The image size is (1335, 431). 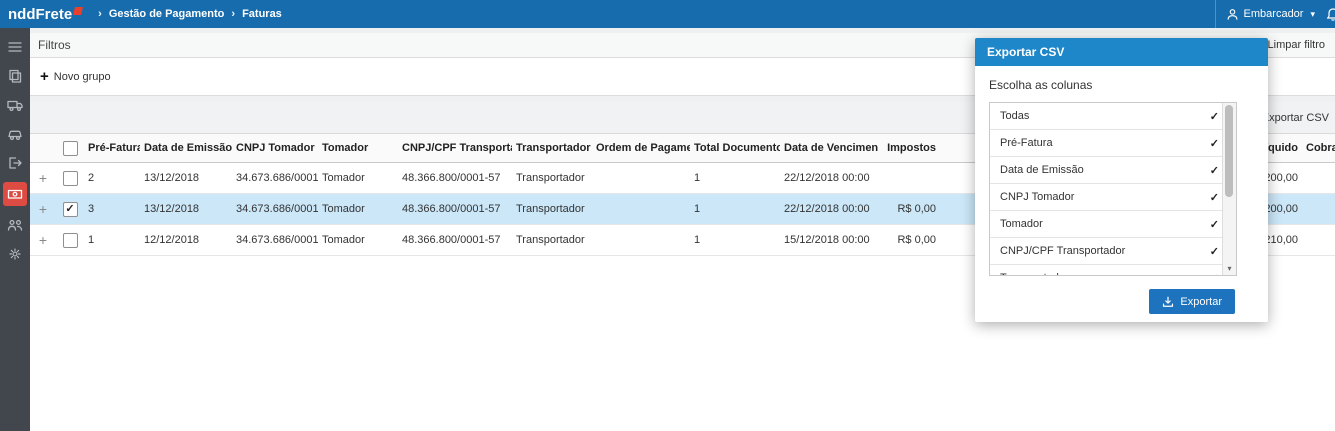 I want to click on column-header-cnpj_cpf_transportador: CNPJ/CPF Transportador, so click(x=455, y=148).